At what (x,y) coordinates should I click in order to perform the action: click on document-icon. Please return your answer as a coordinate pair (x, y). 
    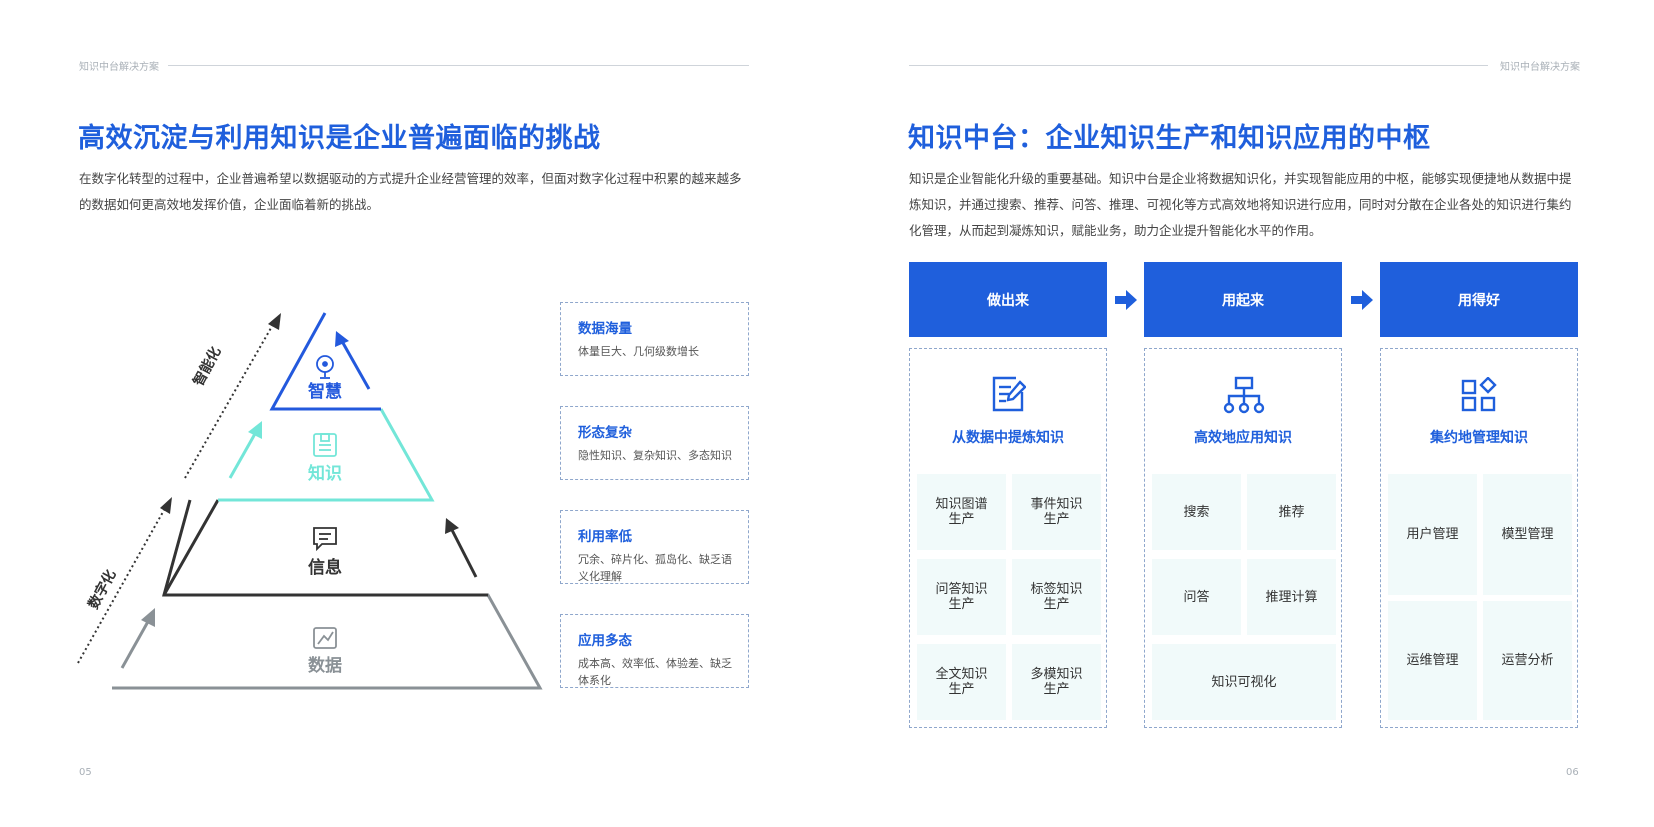
    Looking at the image, I should click on (325, 445).